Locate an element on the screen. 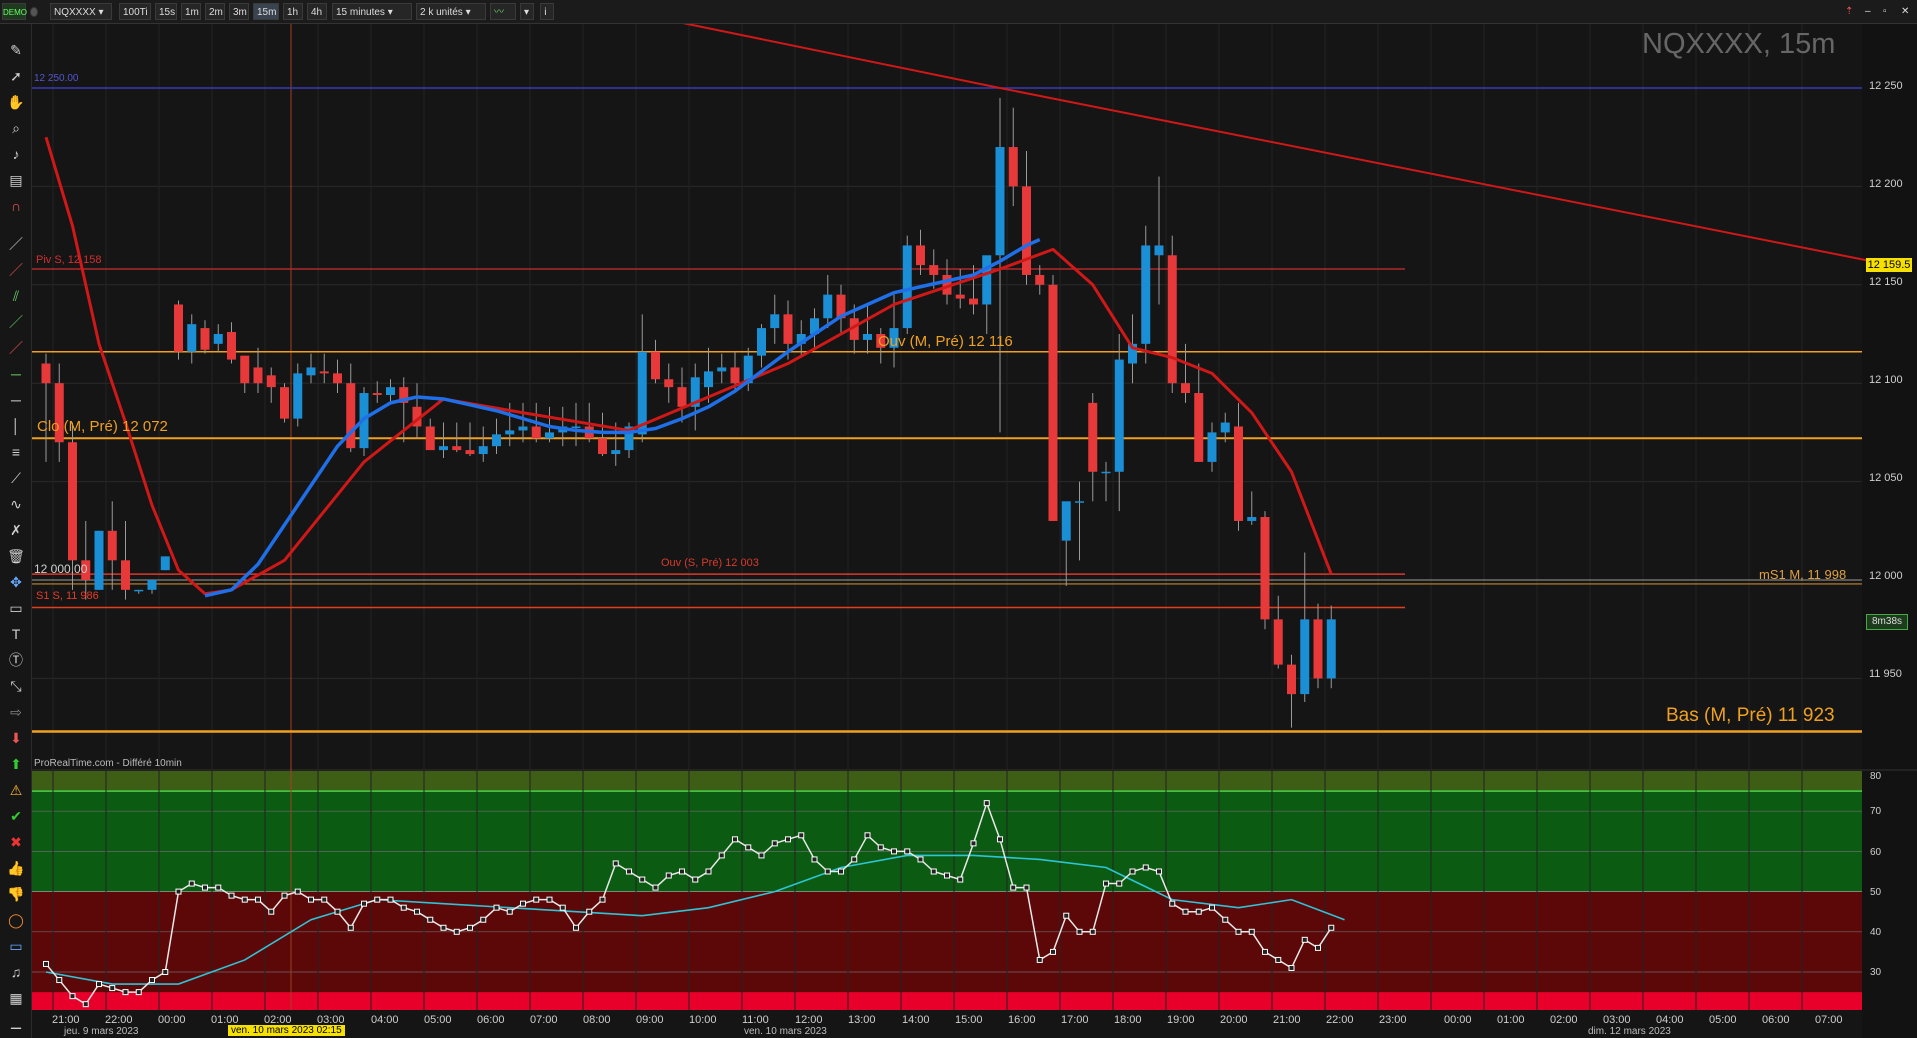  warning-icon: ⚠ is located at coordinates (16, 790).